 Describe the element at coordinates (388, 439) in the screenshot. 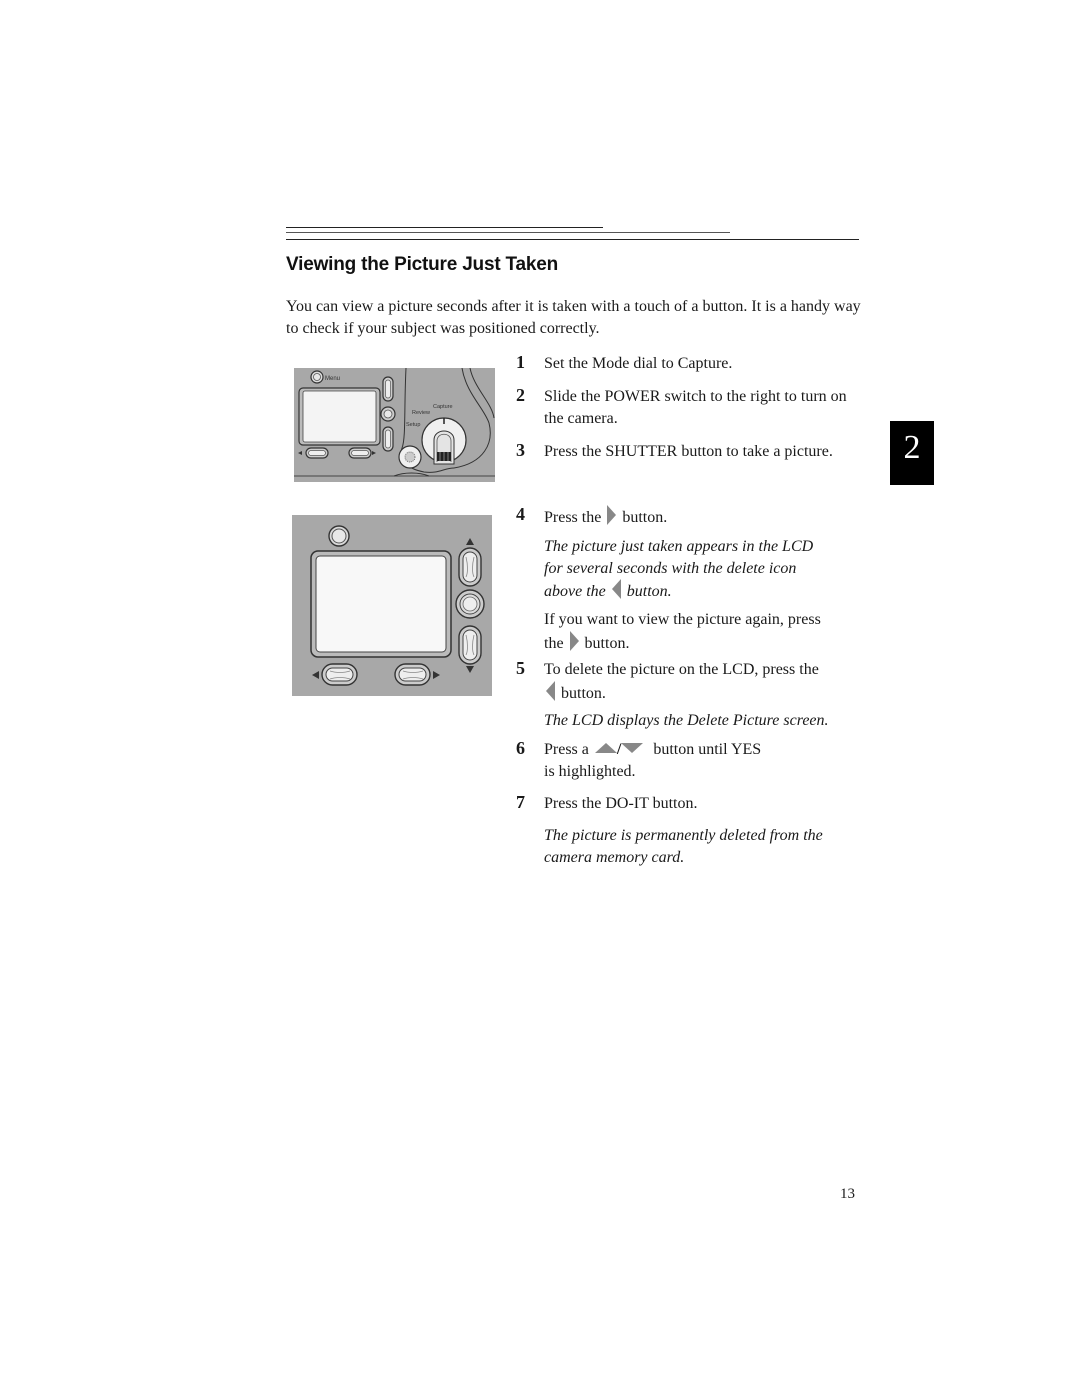

I see `down-button` at that location.